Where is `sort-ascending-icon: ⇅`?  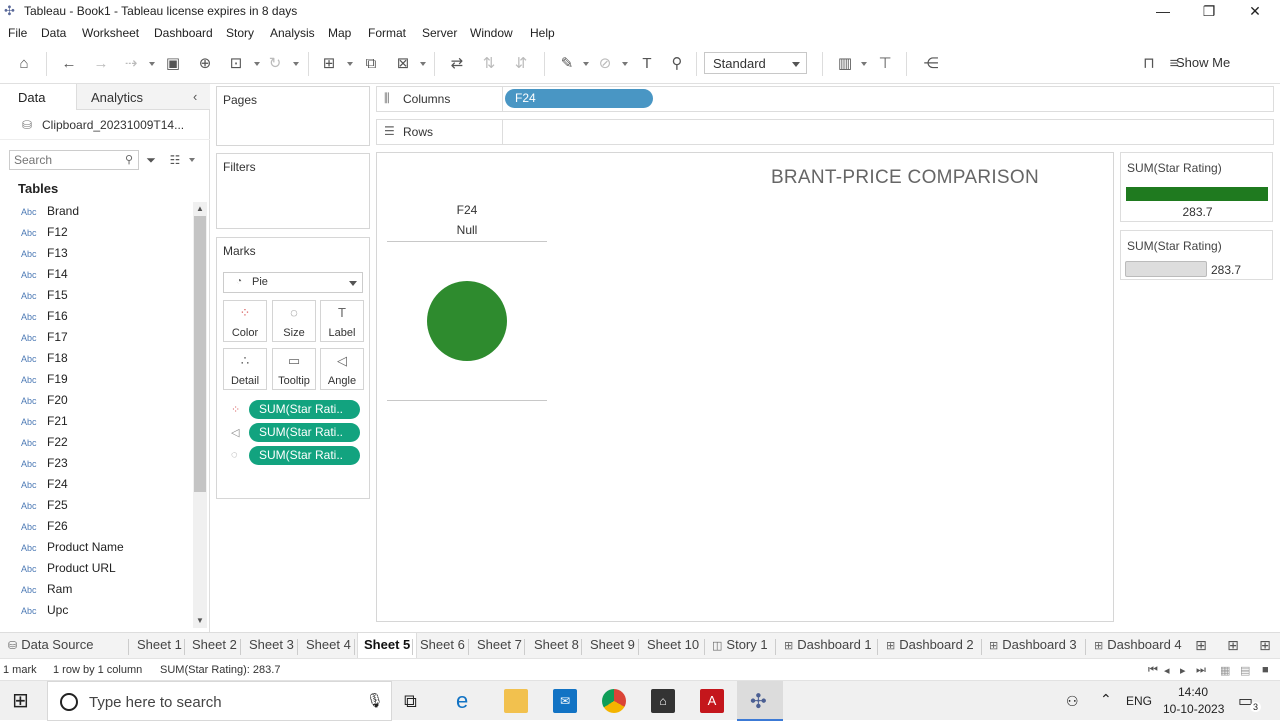
sort-ascending-icon: ⇅ is located at coordinates (489, 64).